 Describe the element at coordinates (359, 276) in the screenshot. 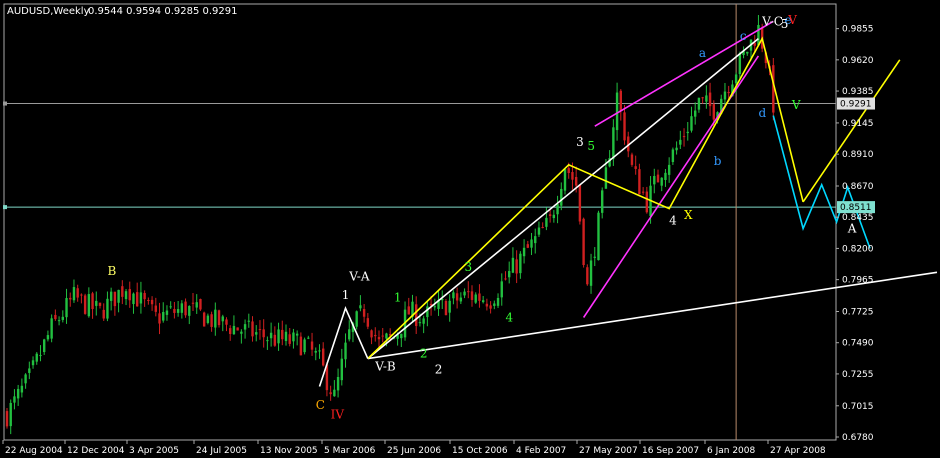

I see `wave-label: V-A` at that location.